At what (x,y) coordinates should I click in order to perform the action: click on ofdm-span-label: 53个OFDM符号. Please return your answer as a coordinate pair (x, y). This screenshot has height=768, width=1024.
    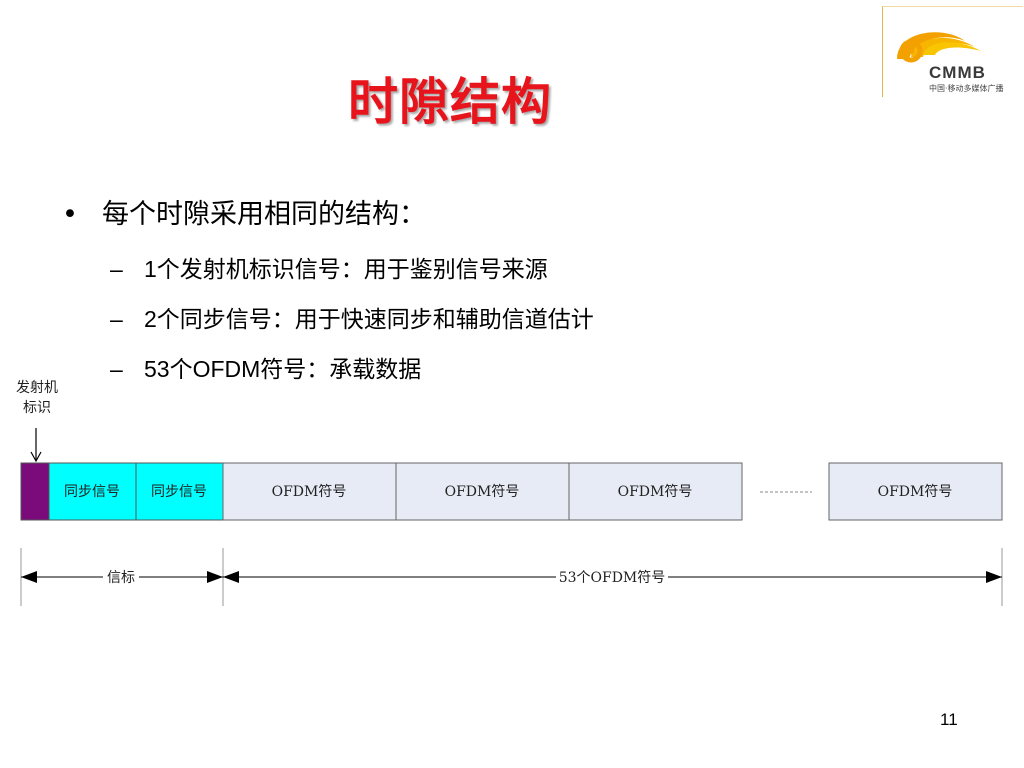
    Looking at the image, I should click on (612, 578).